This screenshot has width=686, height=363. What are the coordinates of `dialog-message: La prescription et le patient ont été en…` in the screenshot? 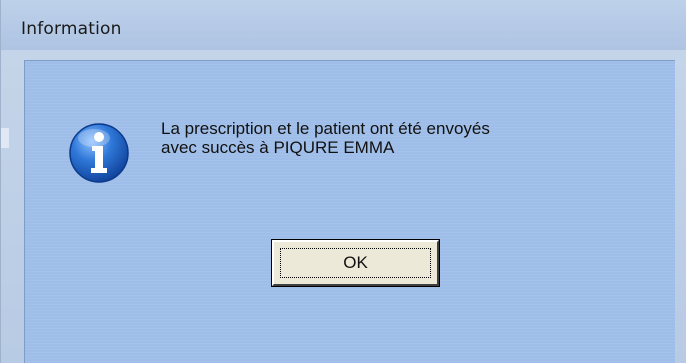 It's located at (325, 138).